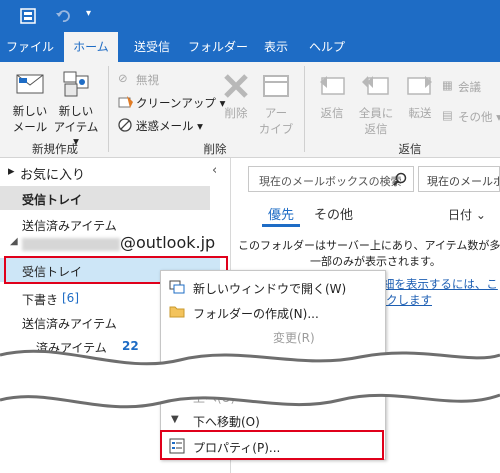  Describe the element at coordinates (52, 173) in the screenshot. I see `favorites-header: お気に入り` at that location.